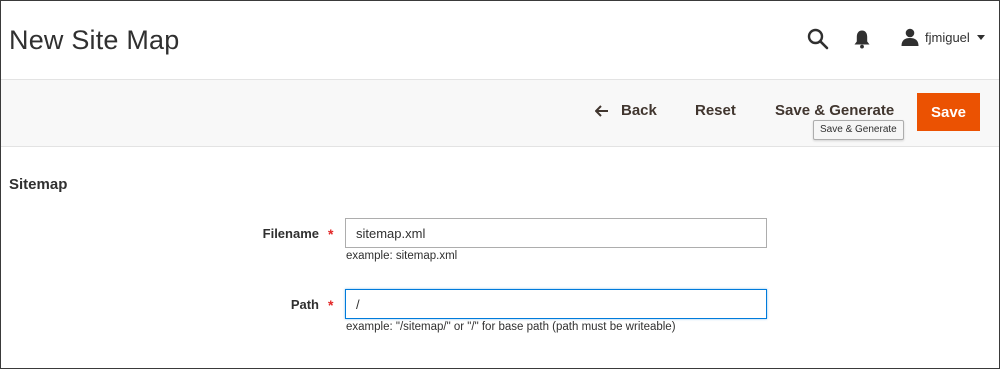 The image size is (1000, 369). I want to click on filename-label: Filename, so click(290, 233).